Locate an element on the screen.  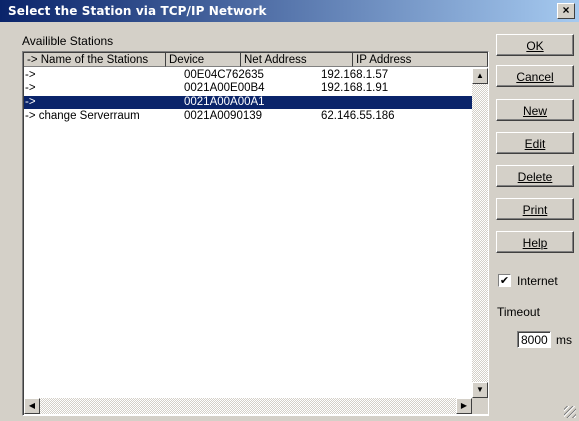
timeout-label: Timeout is located at coordinates (518, 312).